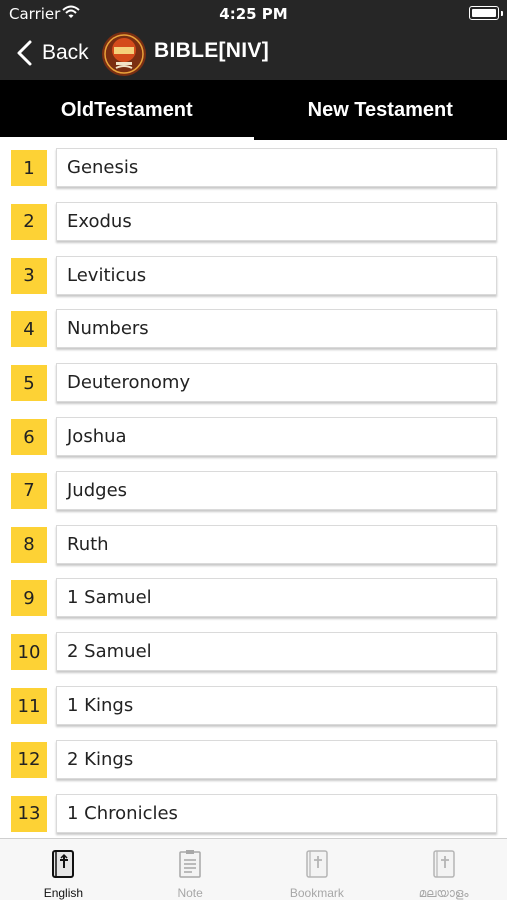  Describe the element at coordinates (29, 759) in the screenshot. I see `book-number-badge: 12` at that location.